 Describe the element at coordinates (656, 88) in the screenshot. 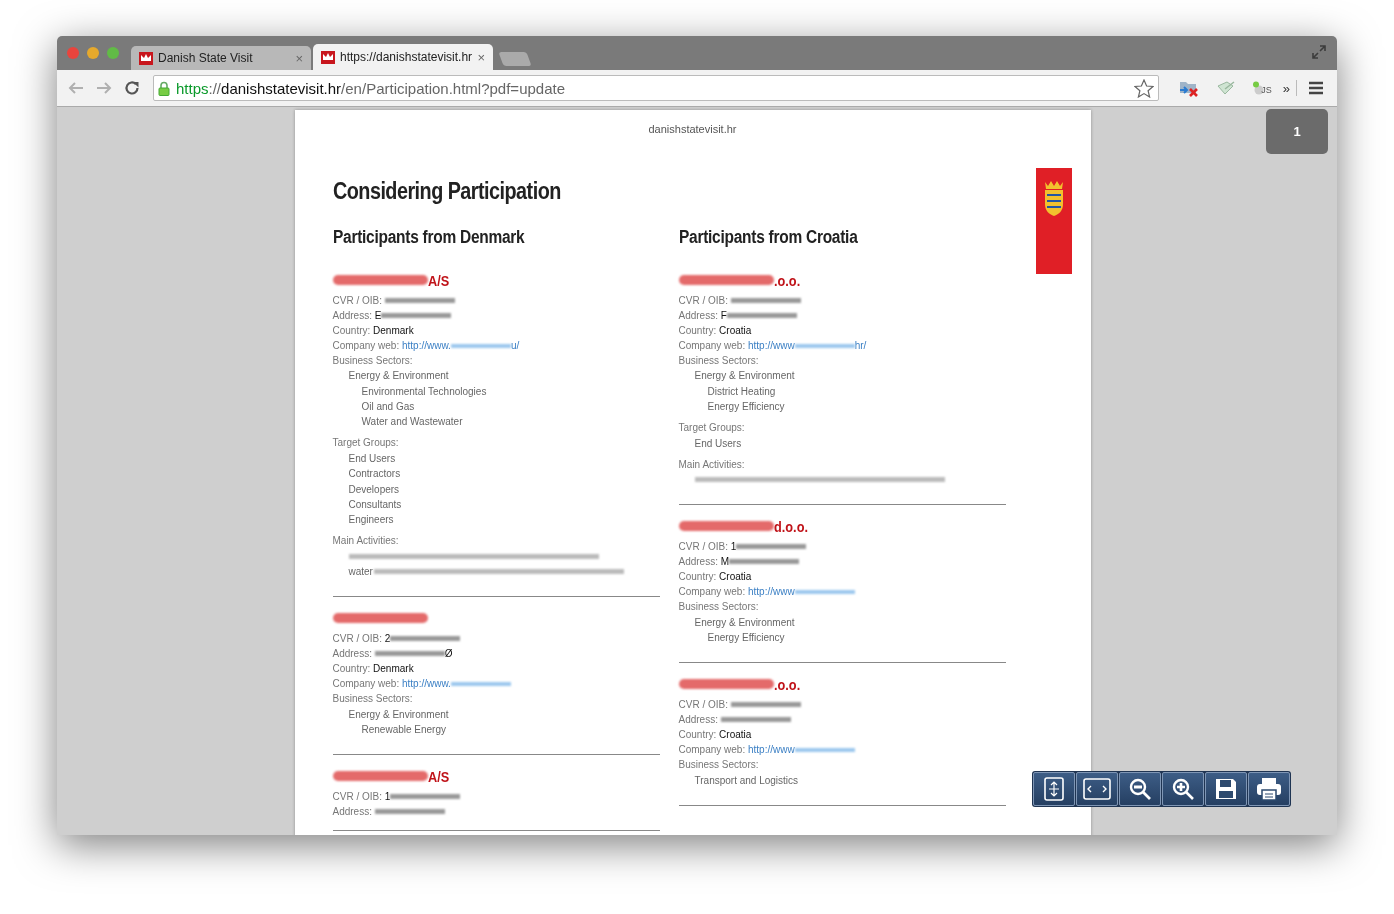

I see `address-bar: https://danishstatevisit.hr/en/Participation.html?pdf=update` at that location.